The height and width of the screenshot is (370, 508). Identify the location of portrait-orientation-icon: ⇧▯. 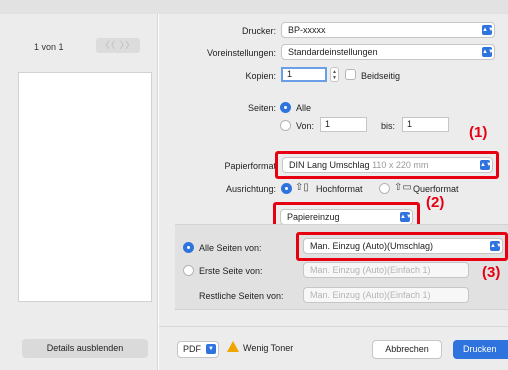
(302, 187).